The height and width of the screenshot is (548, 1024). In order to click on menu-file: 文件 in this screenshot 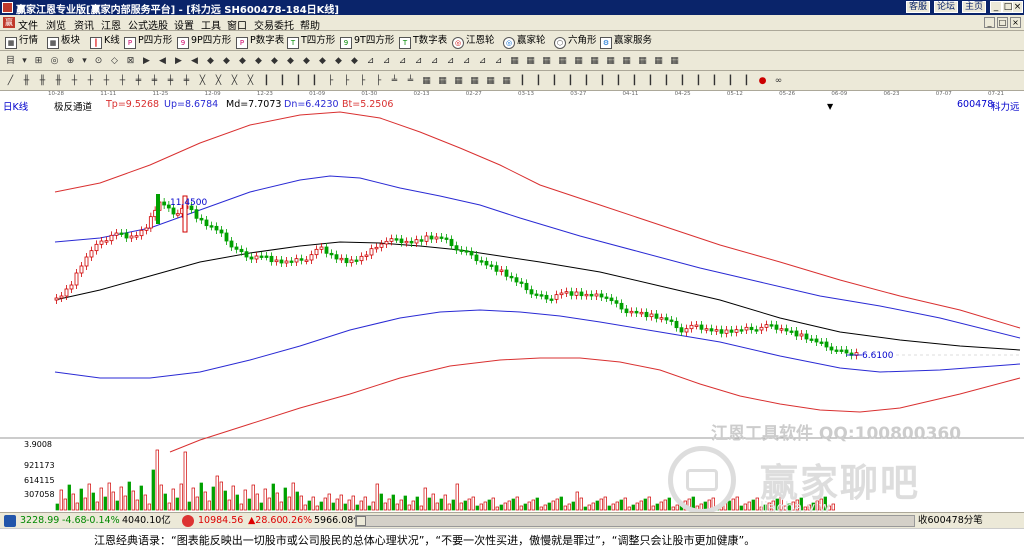, I will do `click(28, 24)`.